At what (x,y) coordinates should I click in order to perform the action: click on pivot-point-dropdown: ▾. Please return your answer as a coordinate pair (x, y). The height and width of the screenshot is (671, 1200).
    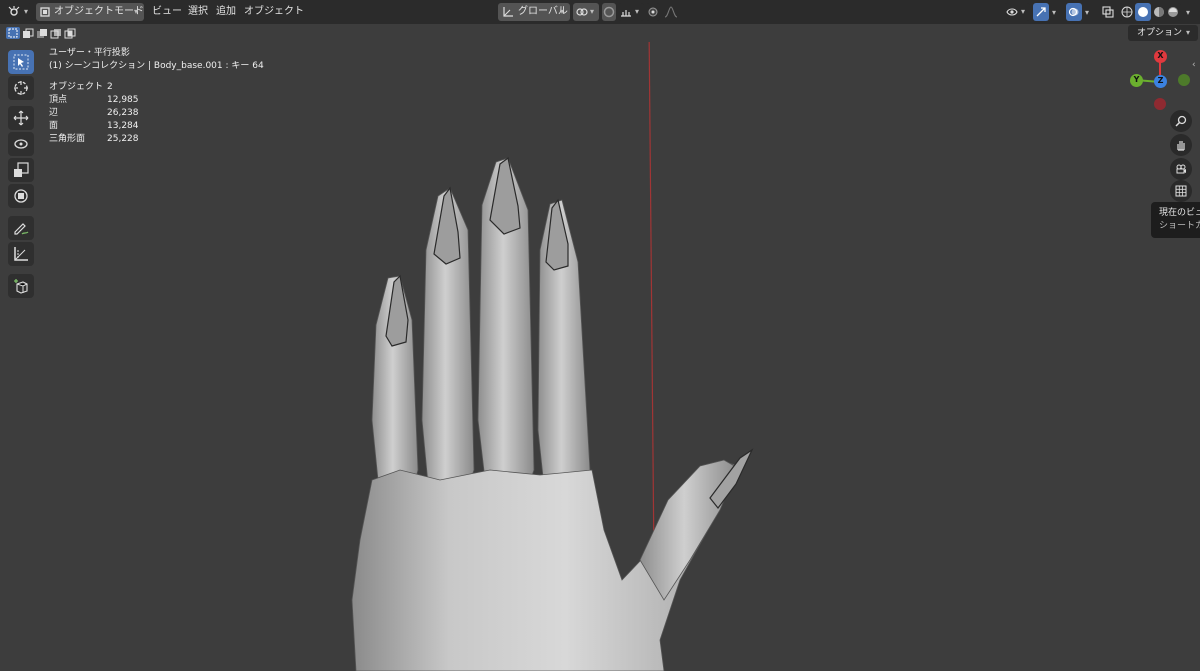
    Looking at the image, I should click on (586, 12).